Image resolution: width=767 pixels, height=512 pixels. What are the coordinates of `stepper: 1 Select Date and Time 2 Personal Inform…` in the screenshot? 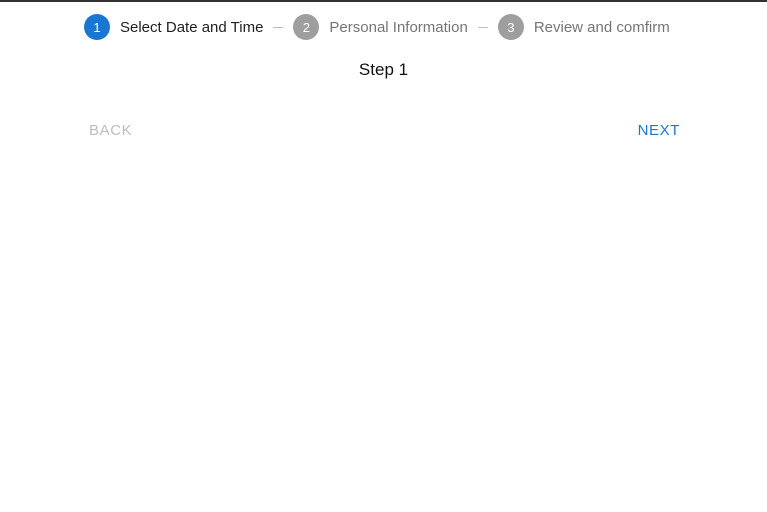 It's located at (377, 27).